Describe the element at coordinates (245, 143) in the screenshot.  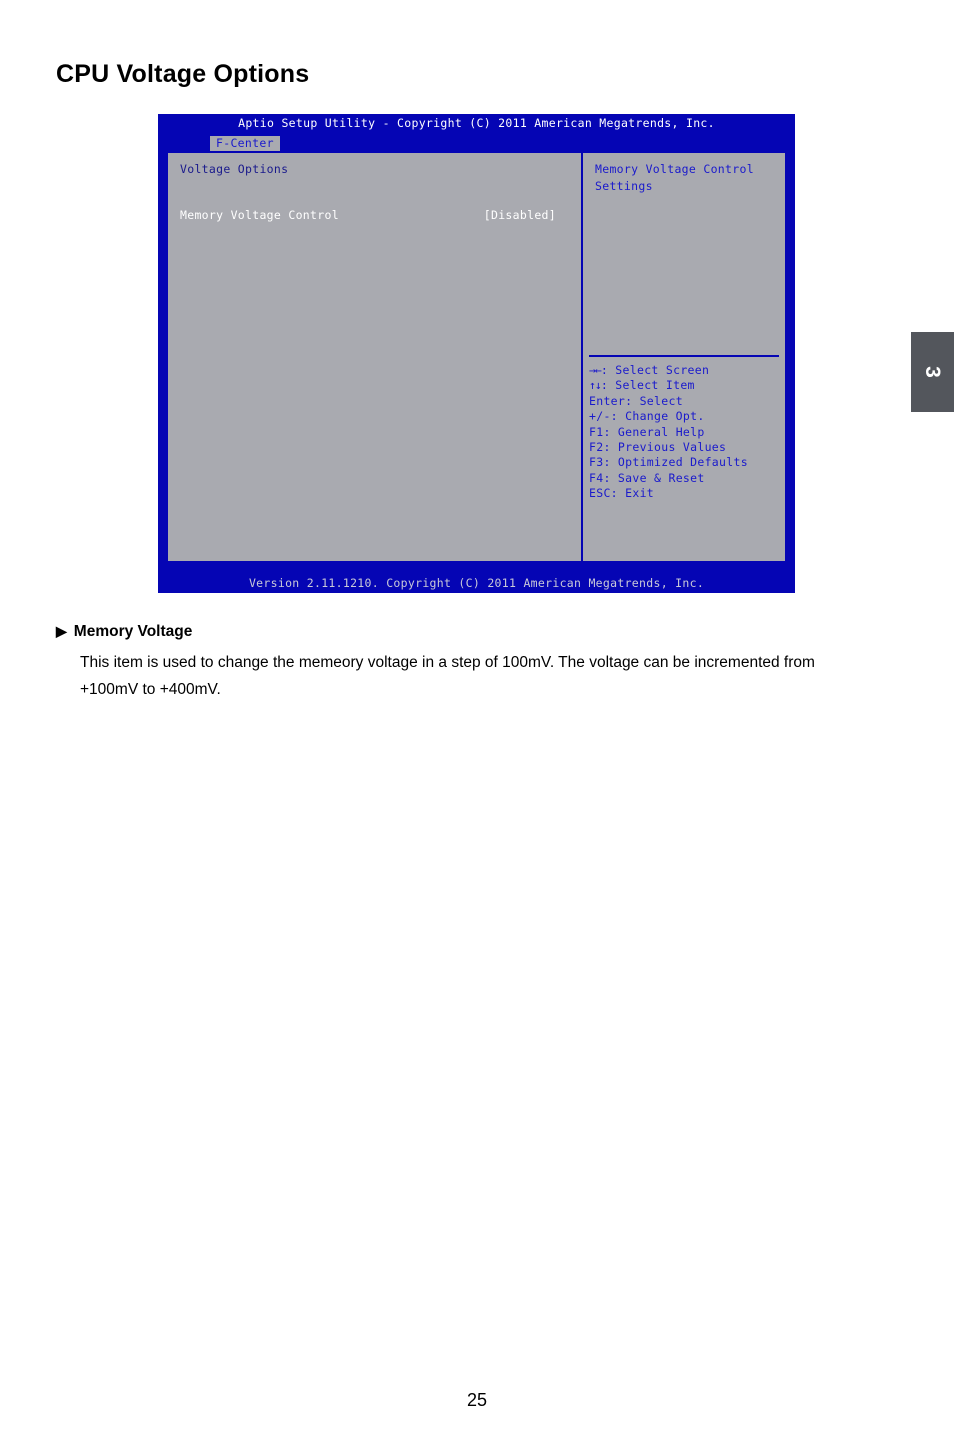
I see `tab-f-center: F-Center` at that location.